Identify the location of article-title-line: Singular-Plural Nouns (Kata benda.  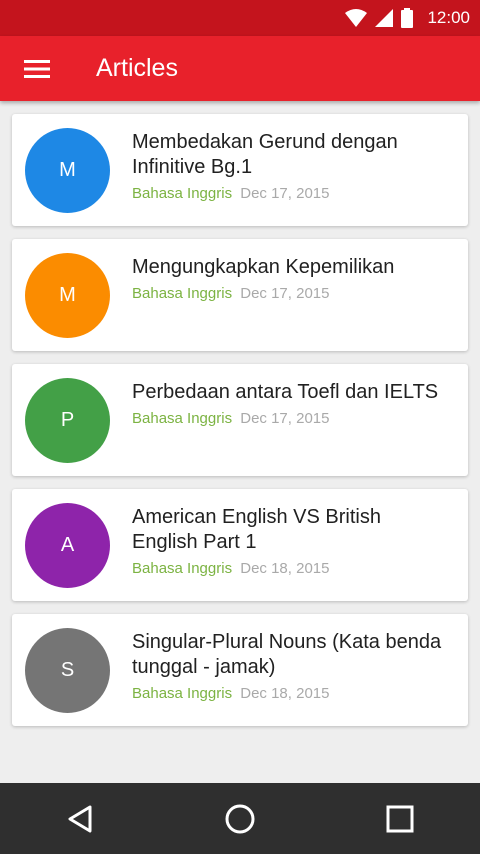
(287, 642).